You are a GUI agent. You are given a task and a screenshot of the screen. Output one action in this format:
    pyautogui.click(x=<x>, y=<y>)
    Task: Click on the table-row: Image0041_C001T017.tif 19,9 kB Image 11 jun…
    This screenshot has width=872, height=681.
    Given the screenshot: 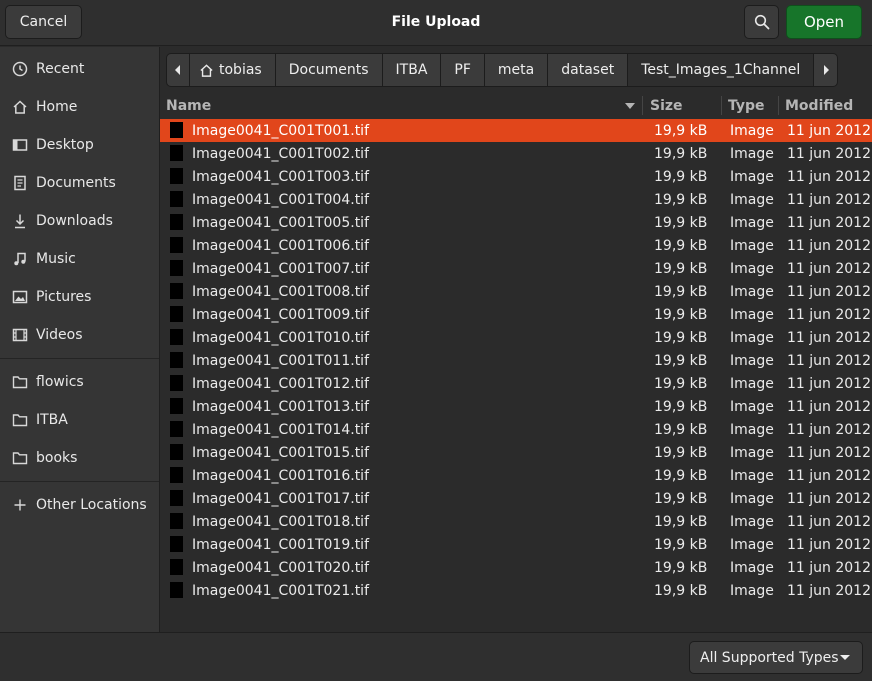 What is the action you would take?
    pyautogui.click(x=516, y=498)
    